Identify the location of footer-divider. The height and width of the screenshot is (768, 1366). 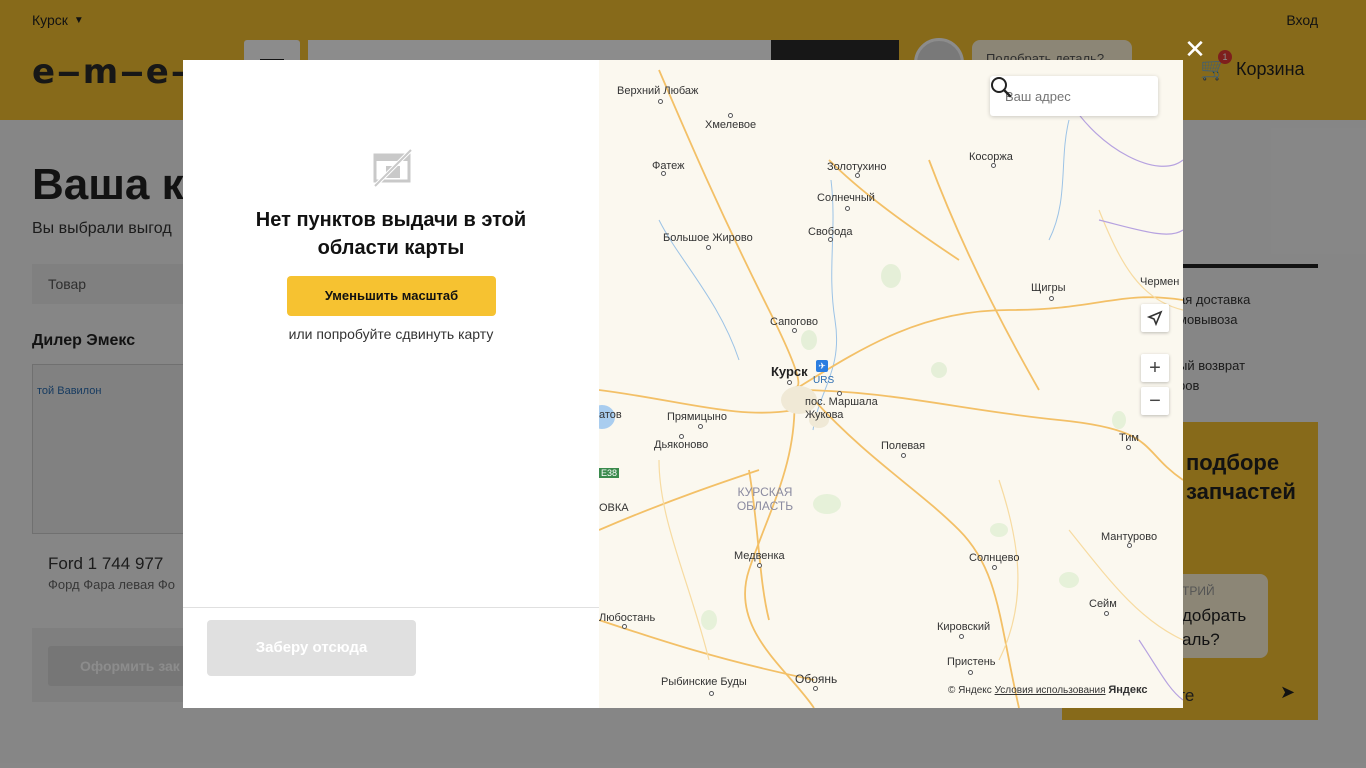
(391, 607).